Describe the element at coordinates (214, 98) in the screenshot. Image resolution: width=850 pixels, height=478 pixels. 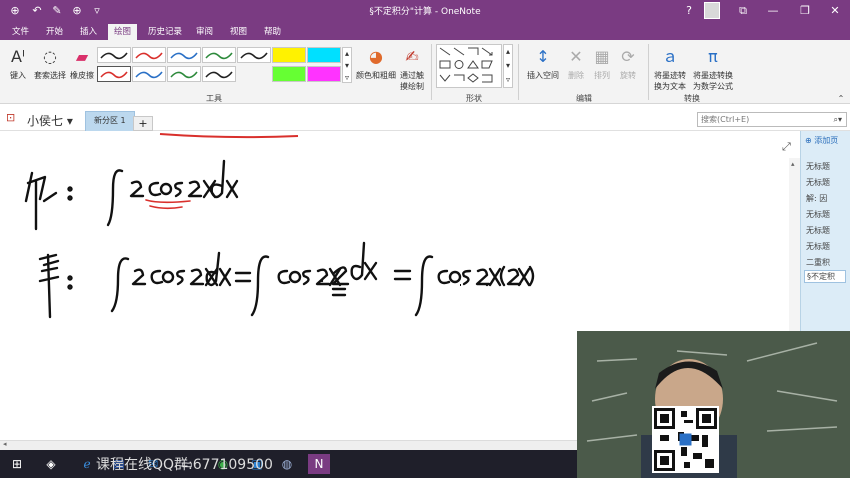
I see `group-label-tools: 工具` at that location.